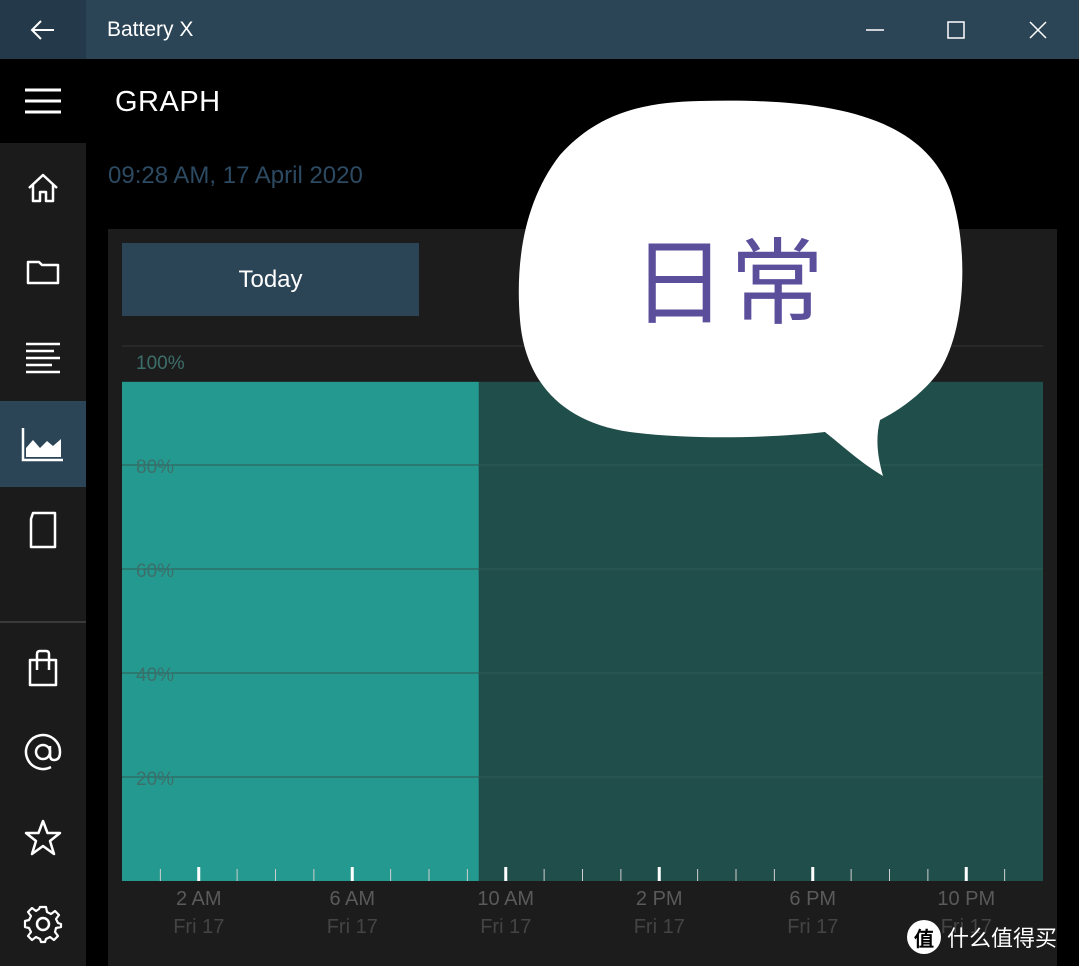  I want to click on bubble-text: 日常, so click(730, 284).